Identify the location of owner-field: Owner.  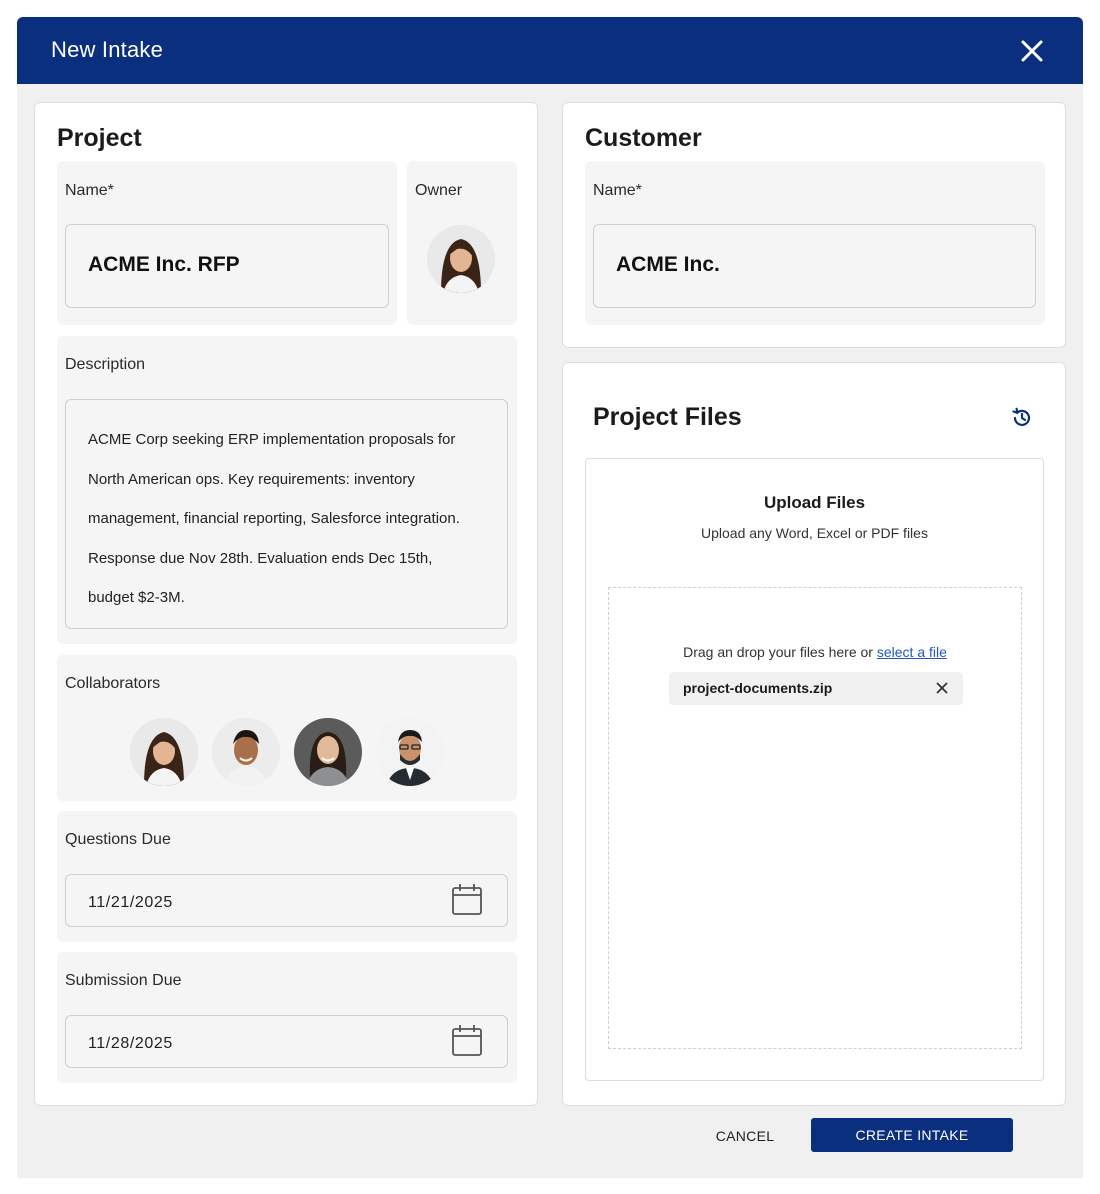
(462, 243).